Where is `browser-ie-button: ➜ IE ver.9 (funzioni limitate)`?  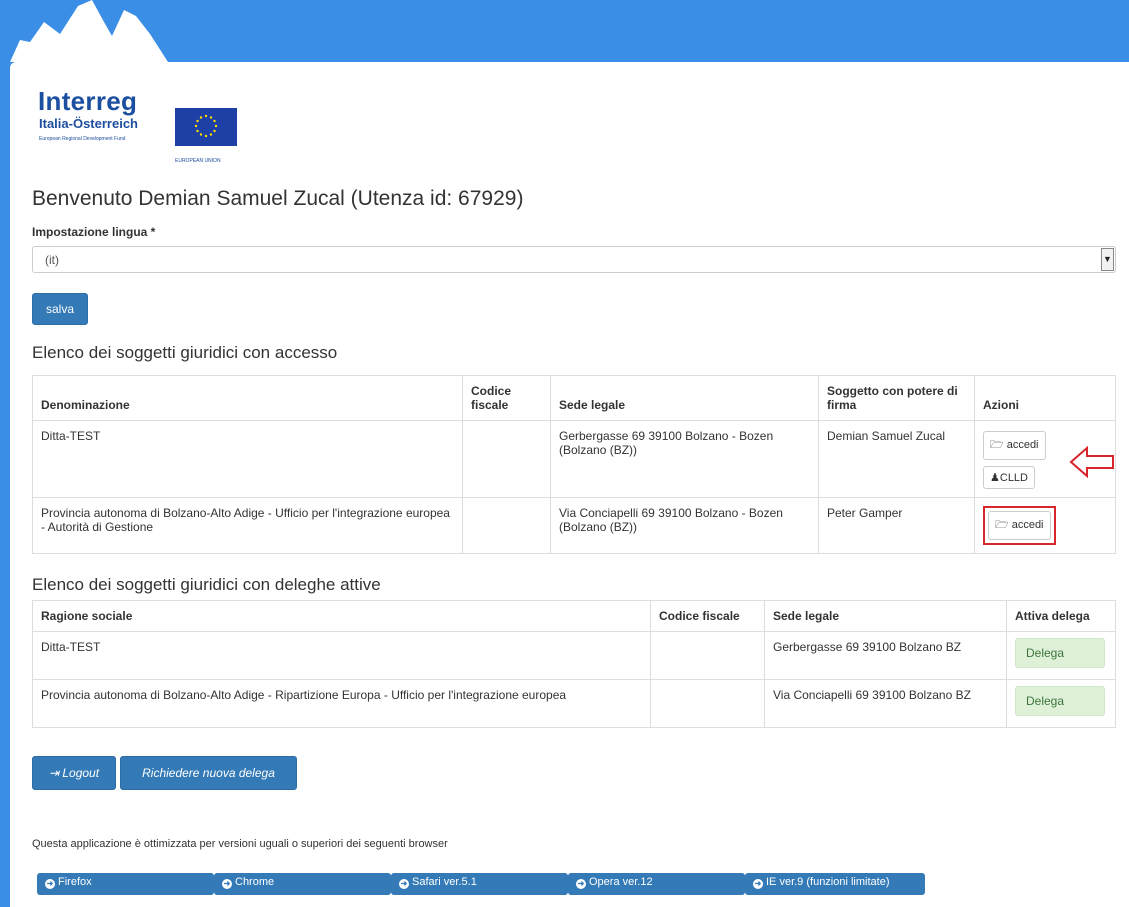 browser-ie-button: ➜ IE ver.9 (funzioni limitate) is located at coordinates (835, 884).